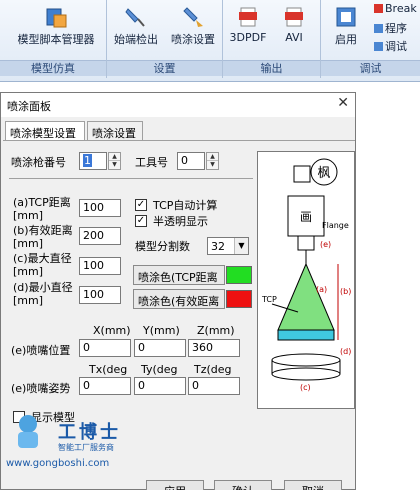 The width and height of the screenshot is (420, 490). Describe the element at coordinates (136, 39) in the screenshot. I see `start-detect-label: 始端检出` at that location.